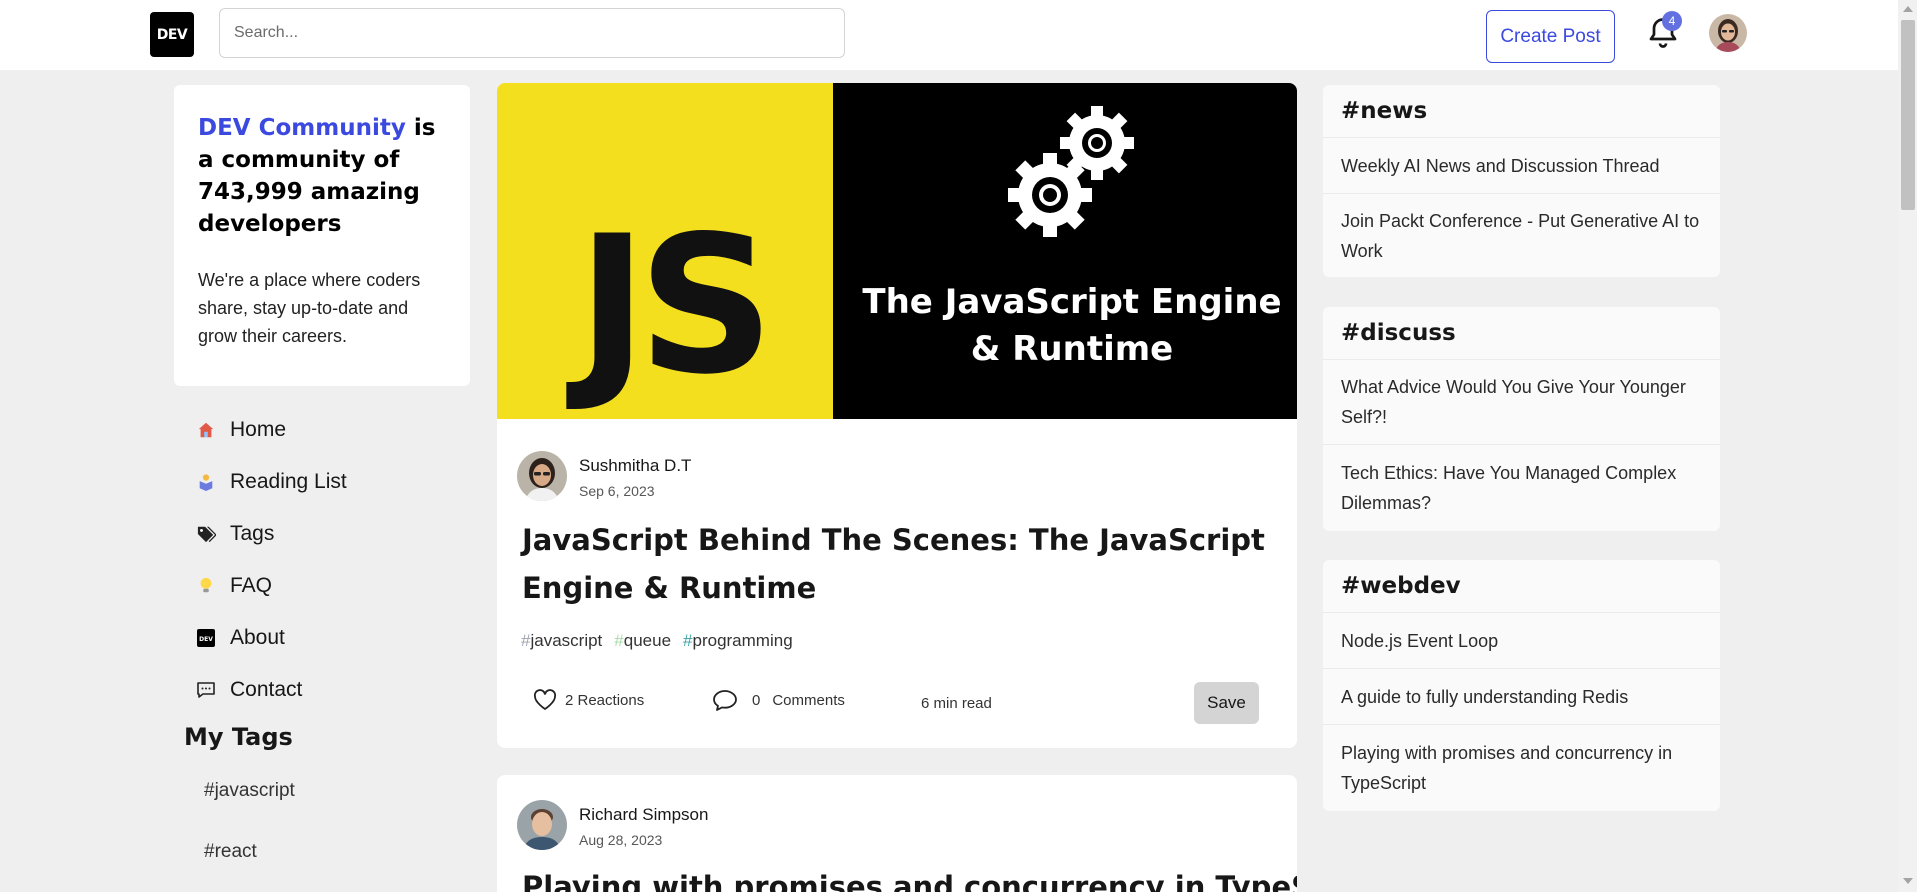 The width and height of the screenshot is (1917, 892). Describe the element at coordinates (331, 586) in the screenshot. I see `sidebar-item-faq: FAQ` at that location.